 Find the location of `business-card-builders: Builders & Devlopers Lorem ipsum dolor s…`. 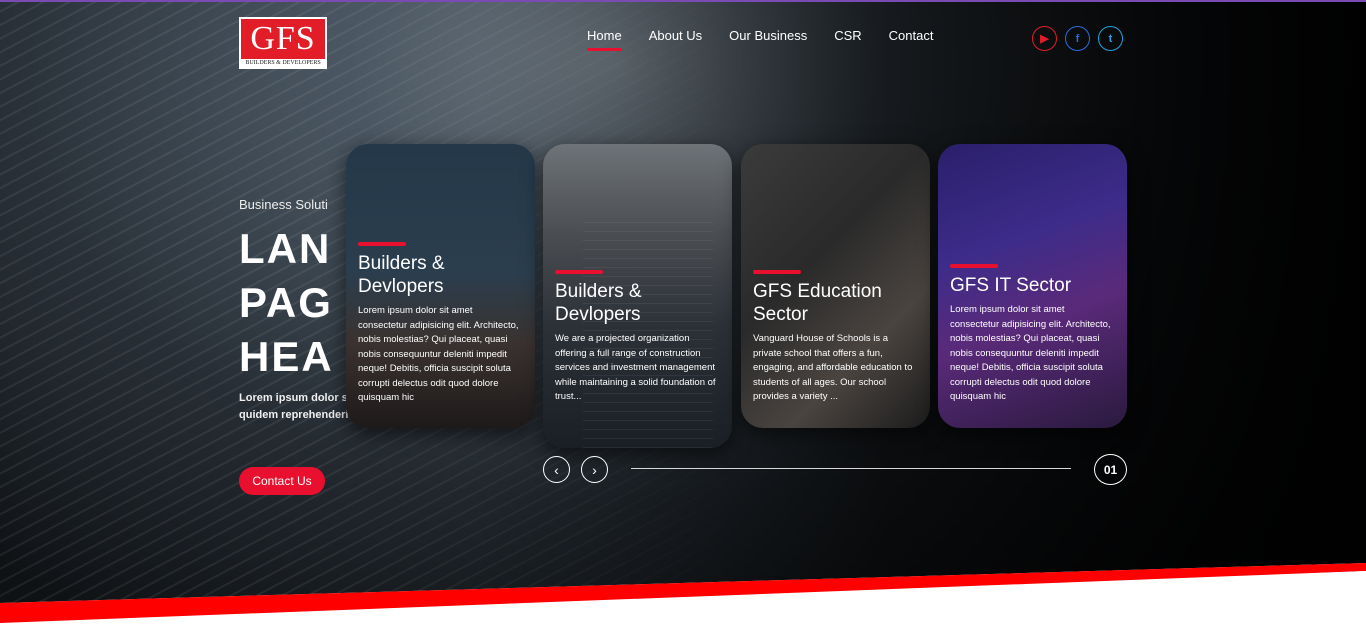

business-card-builders: Builders & Devlopers Lorem ipsum dolor s… is located at coordinates (440, 286).